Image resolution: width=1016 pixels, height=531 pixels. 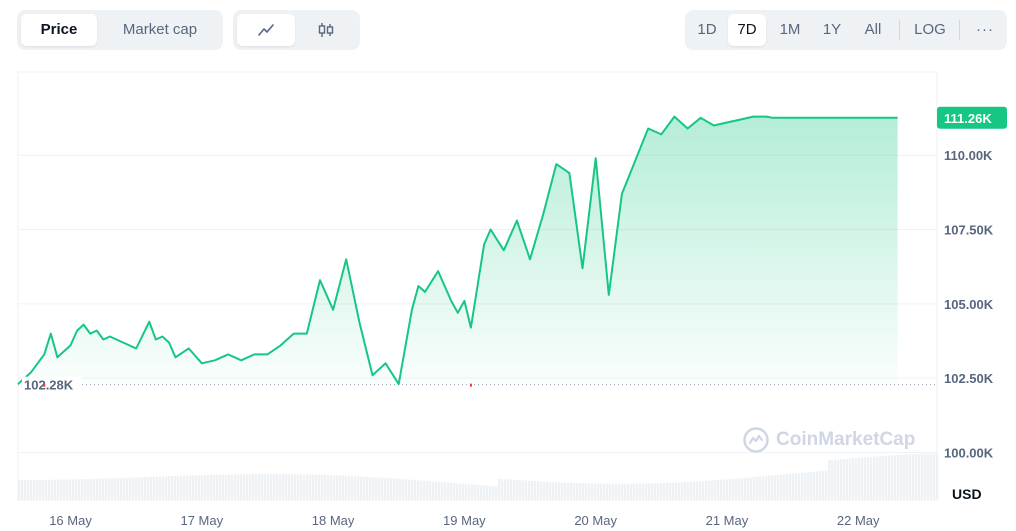 I want to click on volume-bars, so click(x=478, y=476).